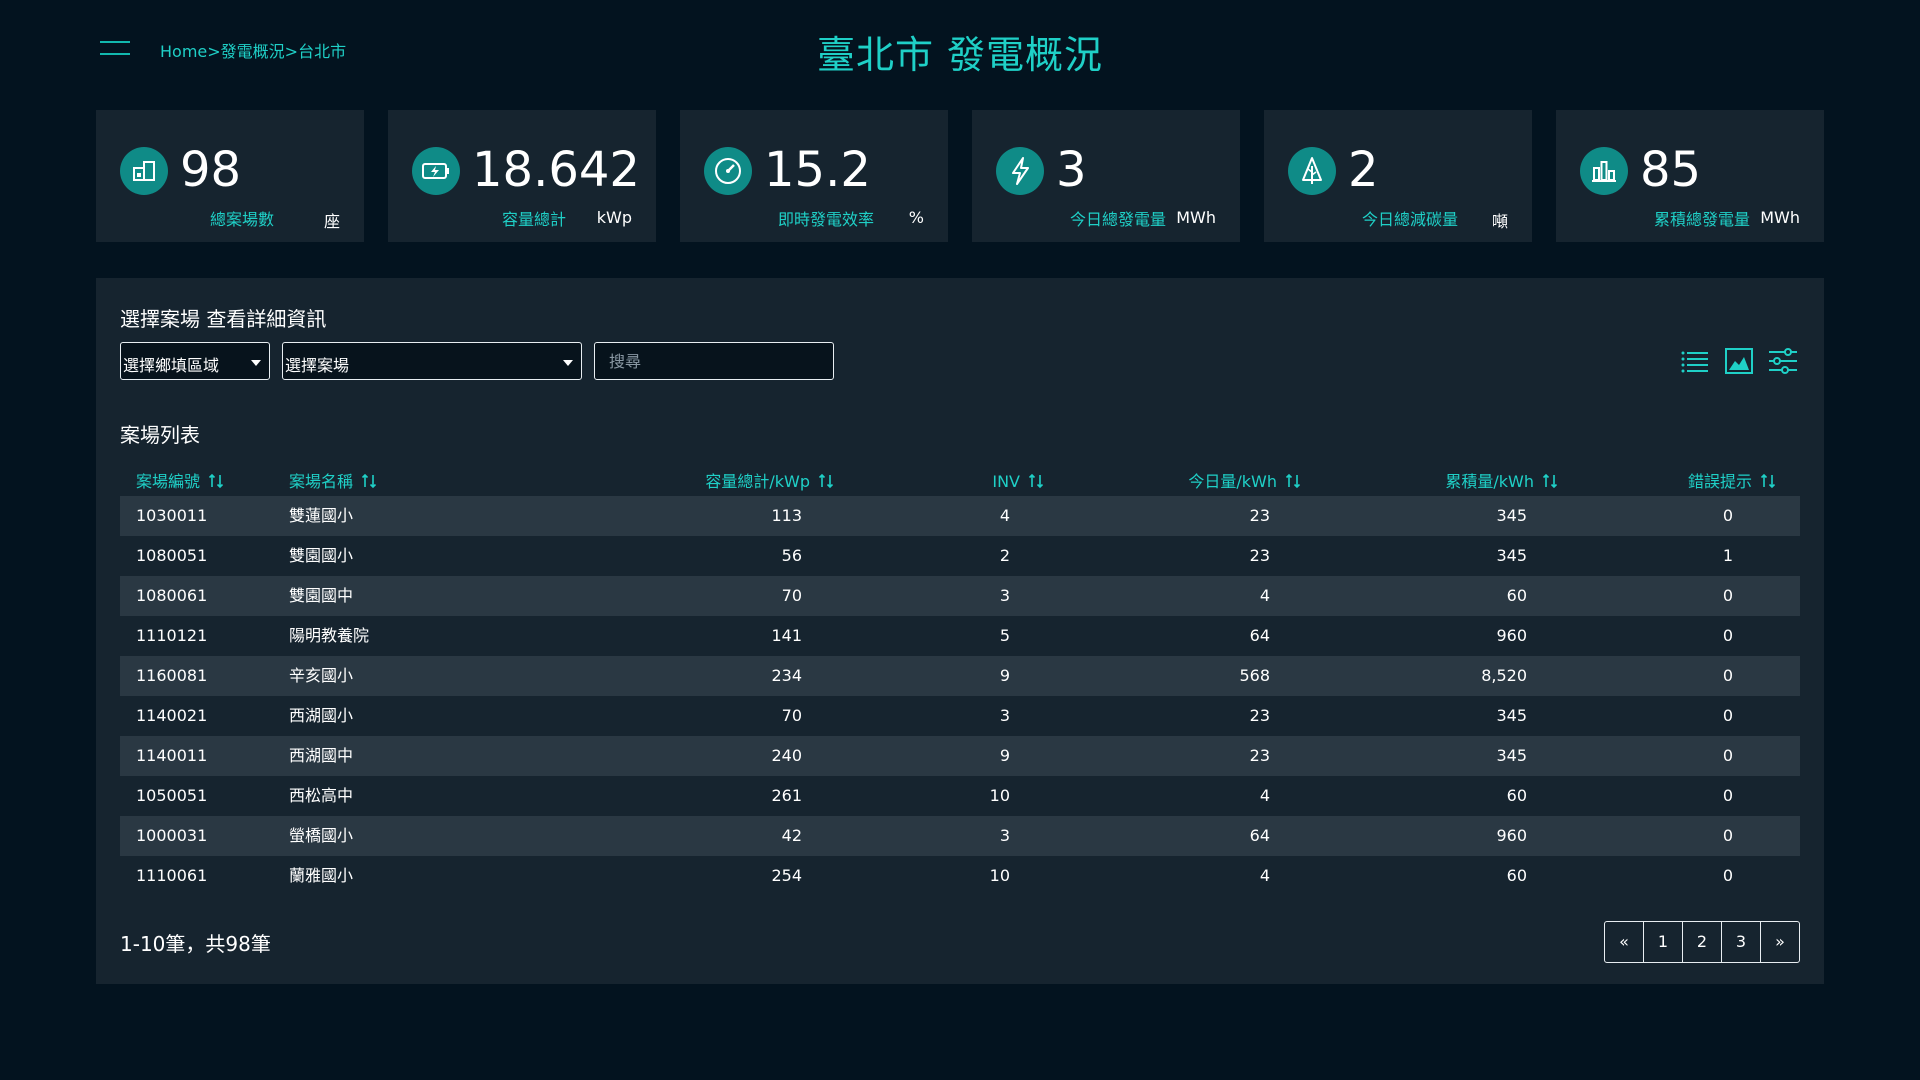 The image size is (1920, 1080). What do you see at coordinates (960, 676) in the screenshot?
I see `table-row: 1160081 辛亥國小 234 9 568 8,520 0` at bounding box center [960, 676].